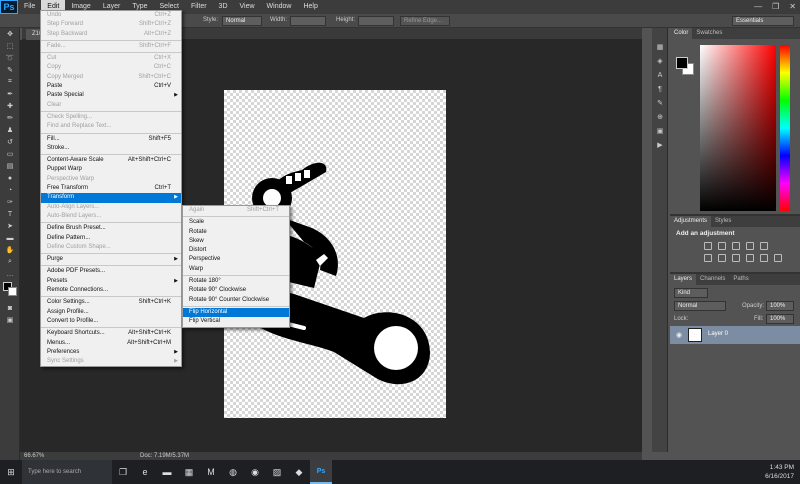  Describe the element at coordinates (34, 456) in the screenshot. I see `zoom-level: 66.67%` at that location.